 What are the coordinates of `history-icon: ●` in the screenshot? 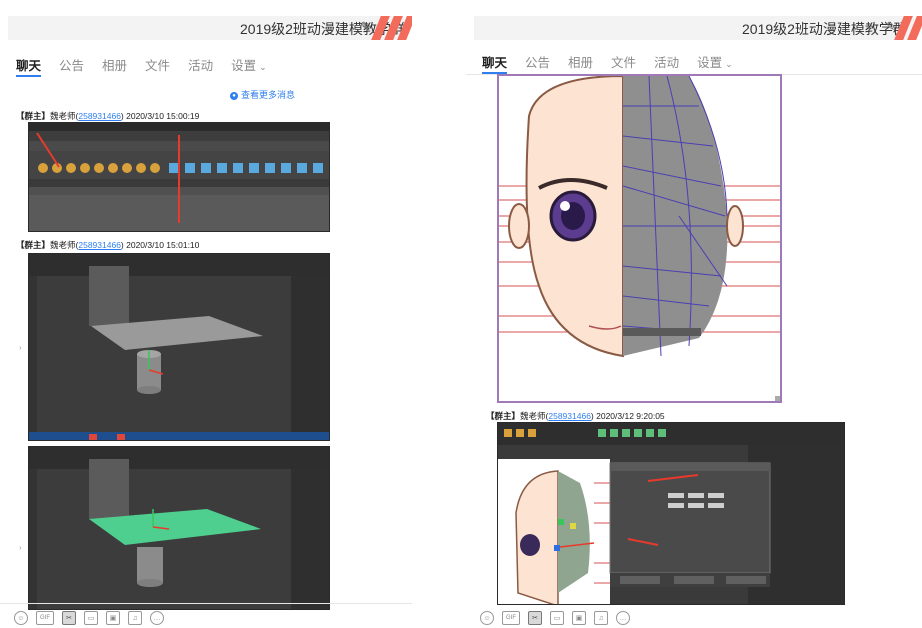 It's located at (234, 95).